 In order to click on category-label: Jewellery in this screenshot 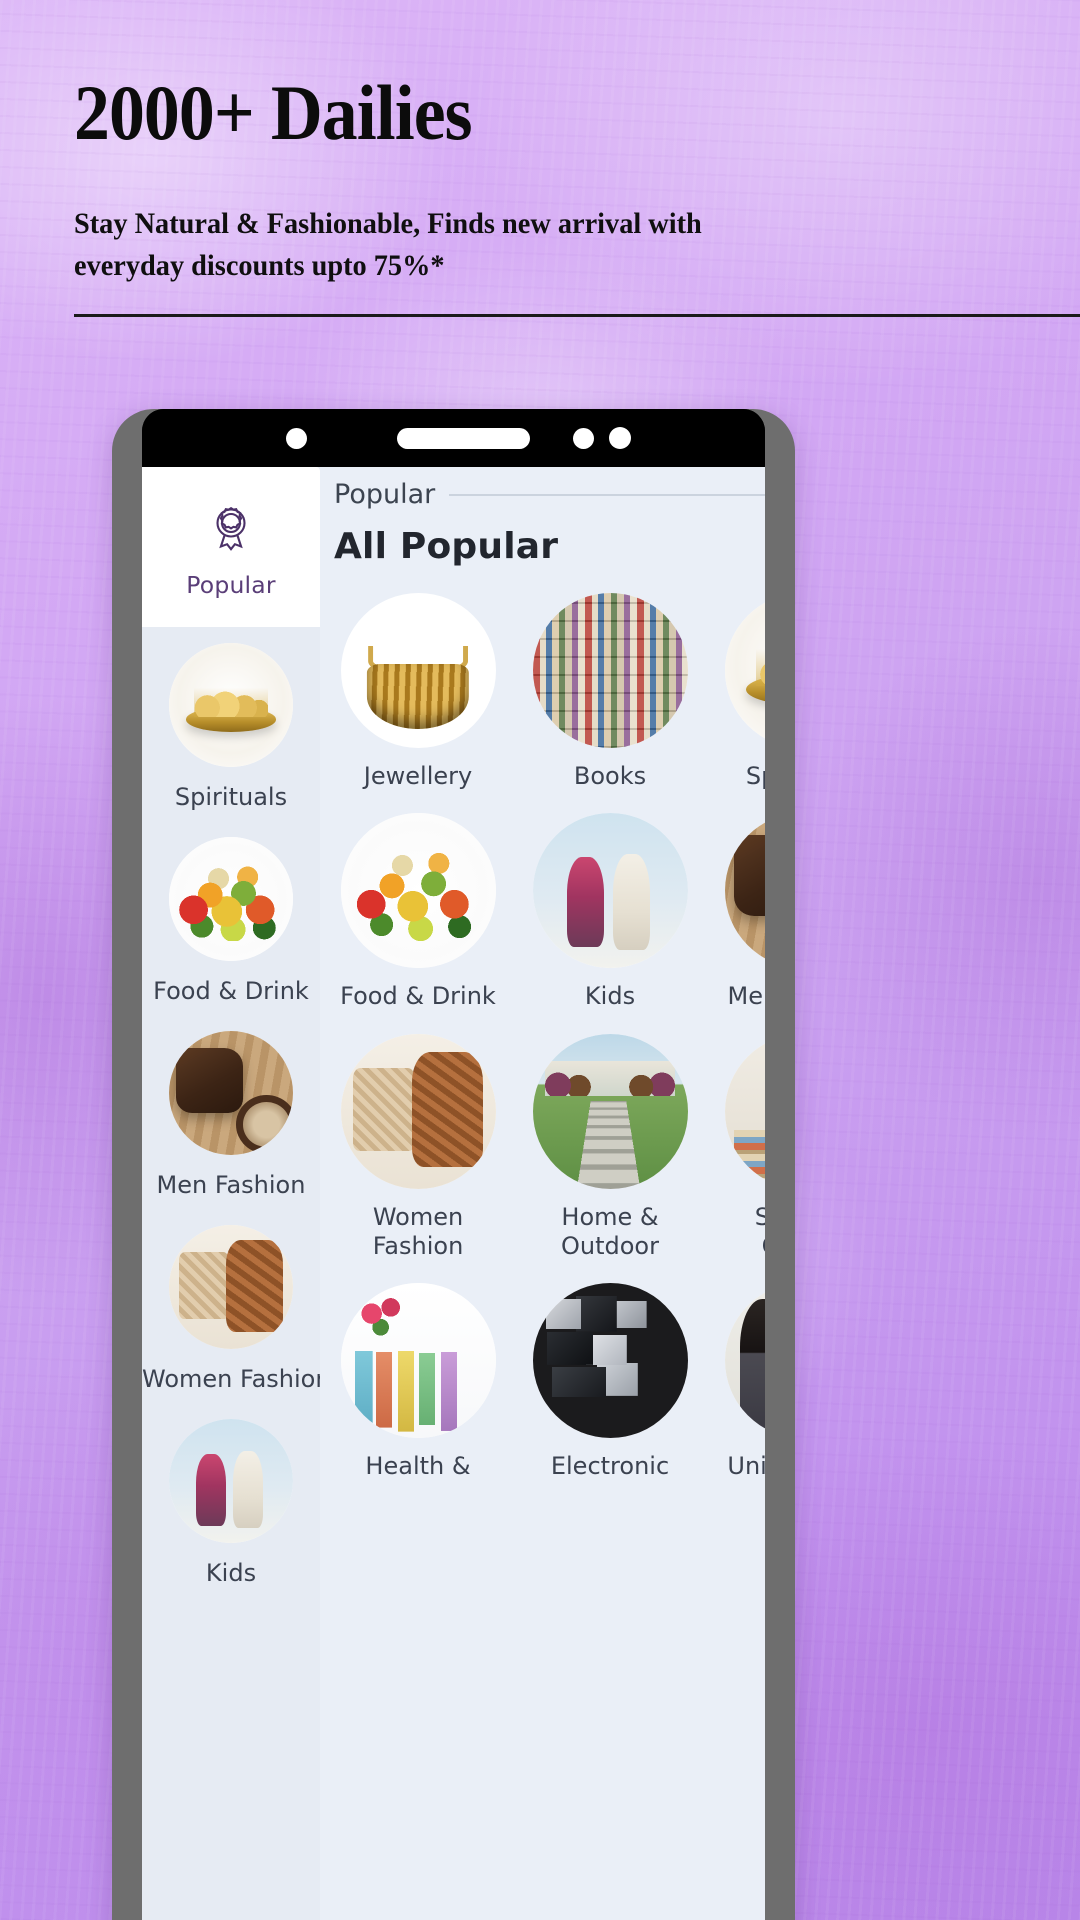, I will do `click(418, 776)`.